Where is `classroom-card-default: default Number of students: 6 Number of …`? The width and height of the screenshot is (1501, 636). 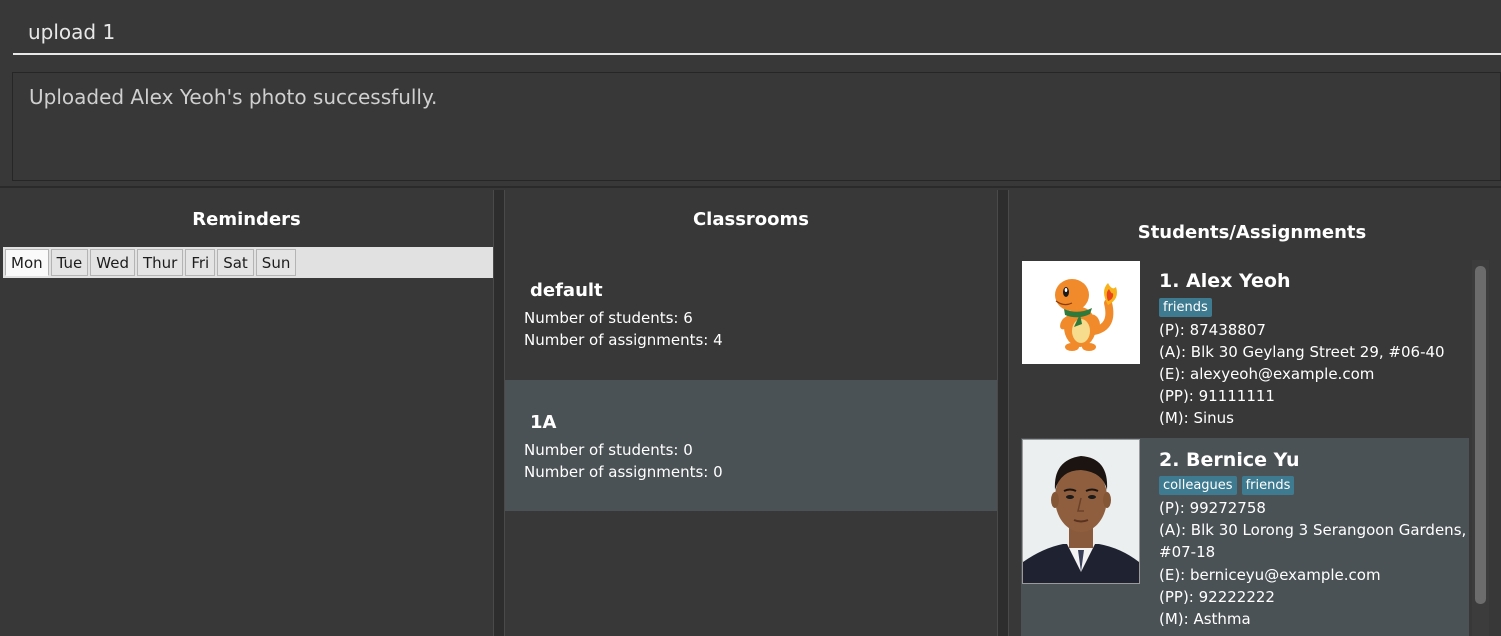 classroom-card-default: default Number of students: 6 Number of … is located at coordinates (751, 313).